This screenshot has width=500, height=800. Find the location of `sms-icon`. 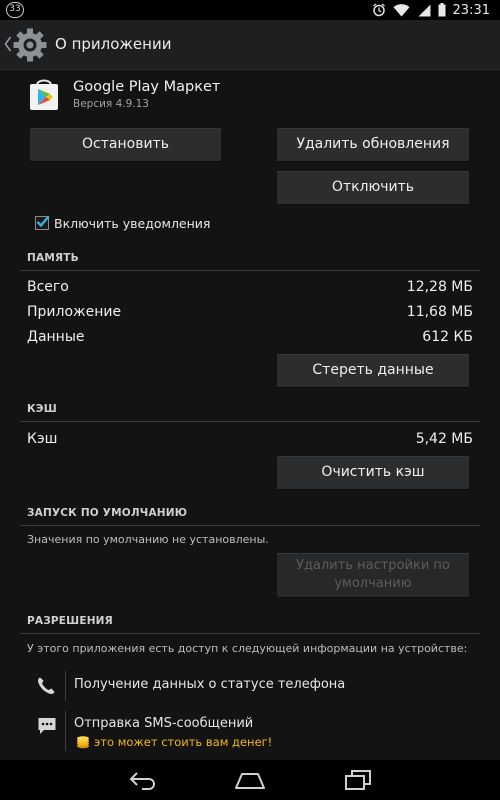

sms-icon is located at coordinates (47, 726).